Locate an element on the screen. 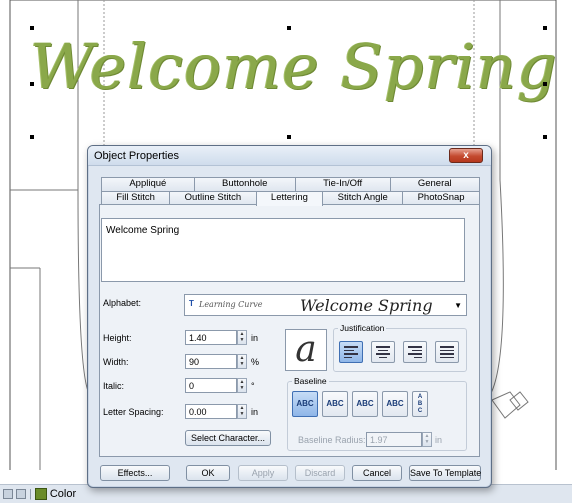 The width and height of the screenshot is (572, 503). baseline-radius-label: Baseline Radius: is located at coordinates (332, 440).